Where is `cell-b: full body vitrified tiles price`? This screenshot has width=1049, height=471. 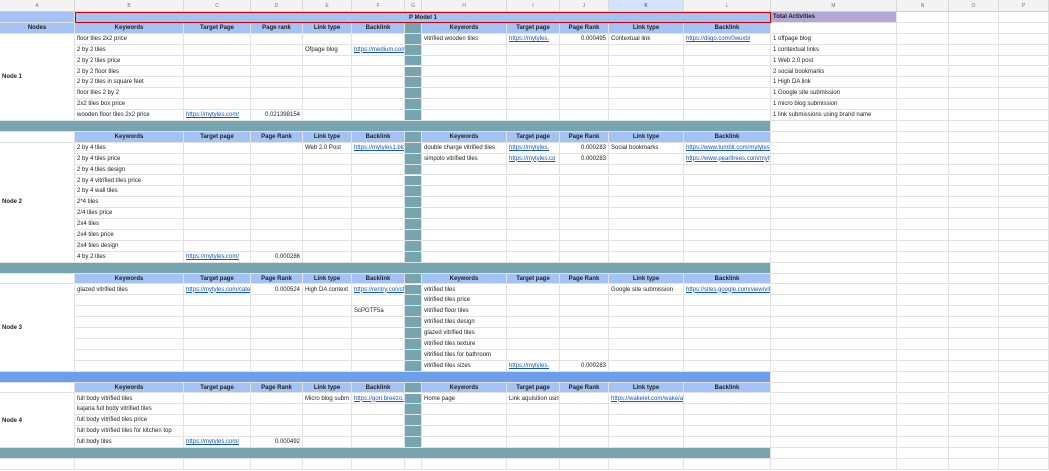 cell-b: full body vitrified tiles price is located at coordinates (129, 421).